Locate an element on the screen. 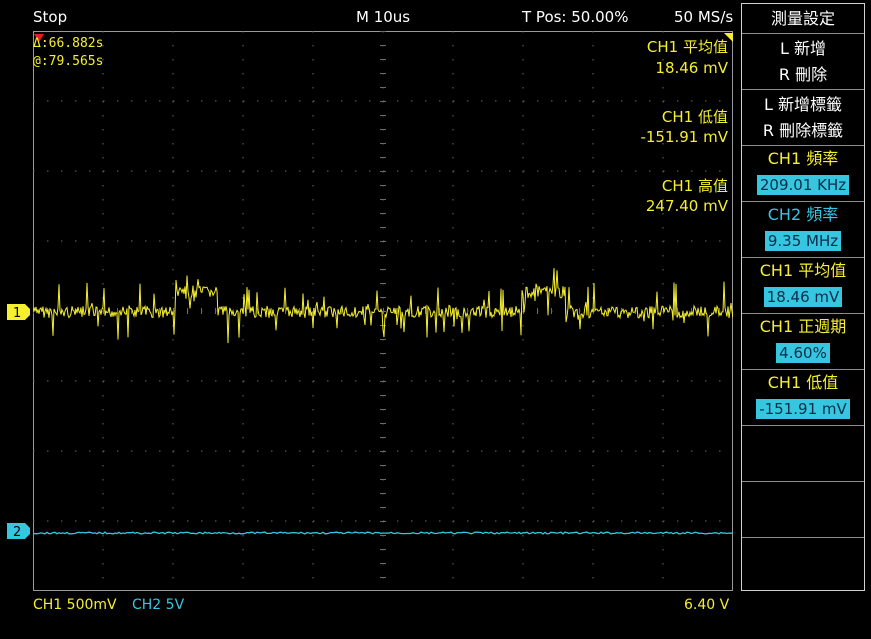 This screenshot has width=871, height=639. overlay-meas-value: 18.46 mV is located at coordinates (691, 68).